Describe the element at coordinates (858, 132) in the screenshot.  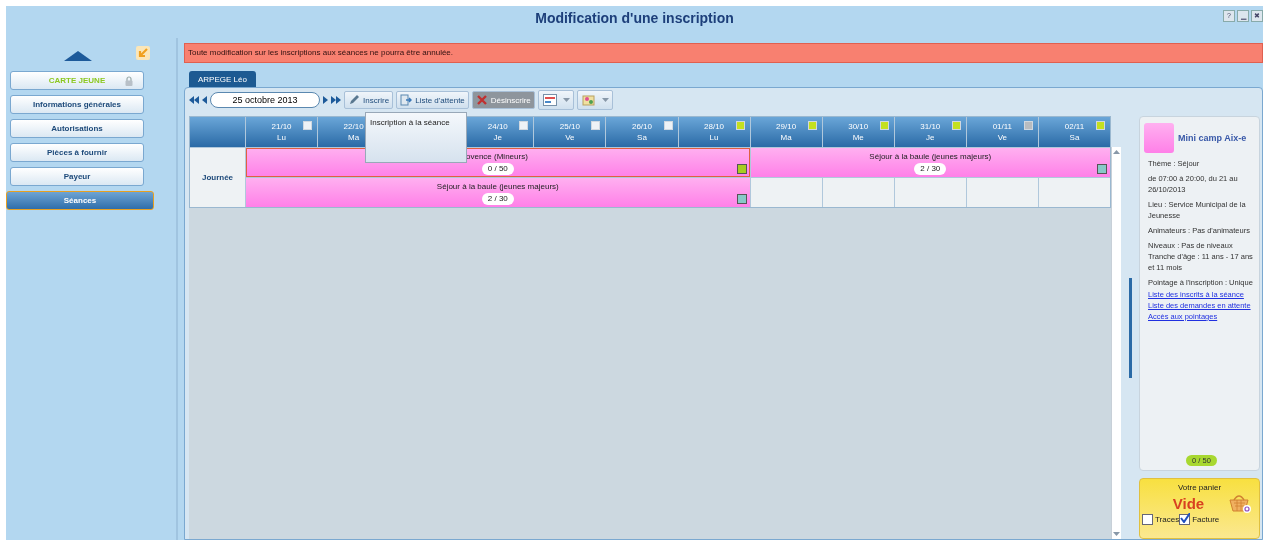
I see `day-header: 30/10 Me` at that location.